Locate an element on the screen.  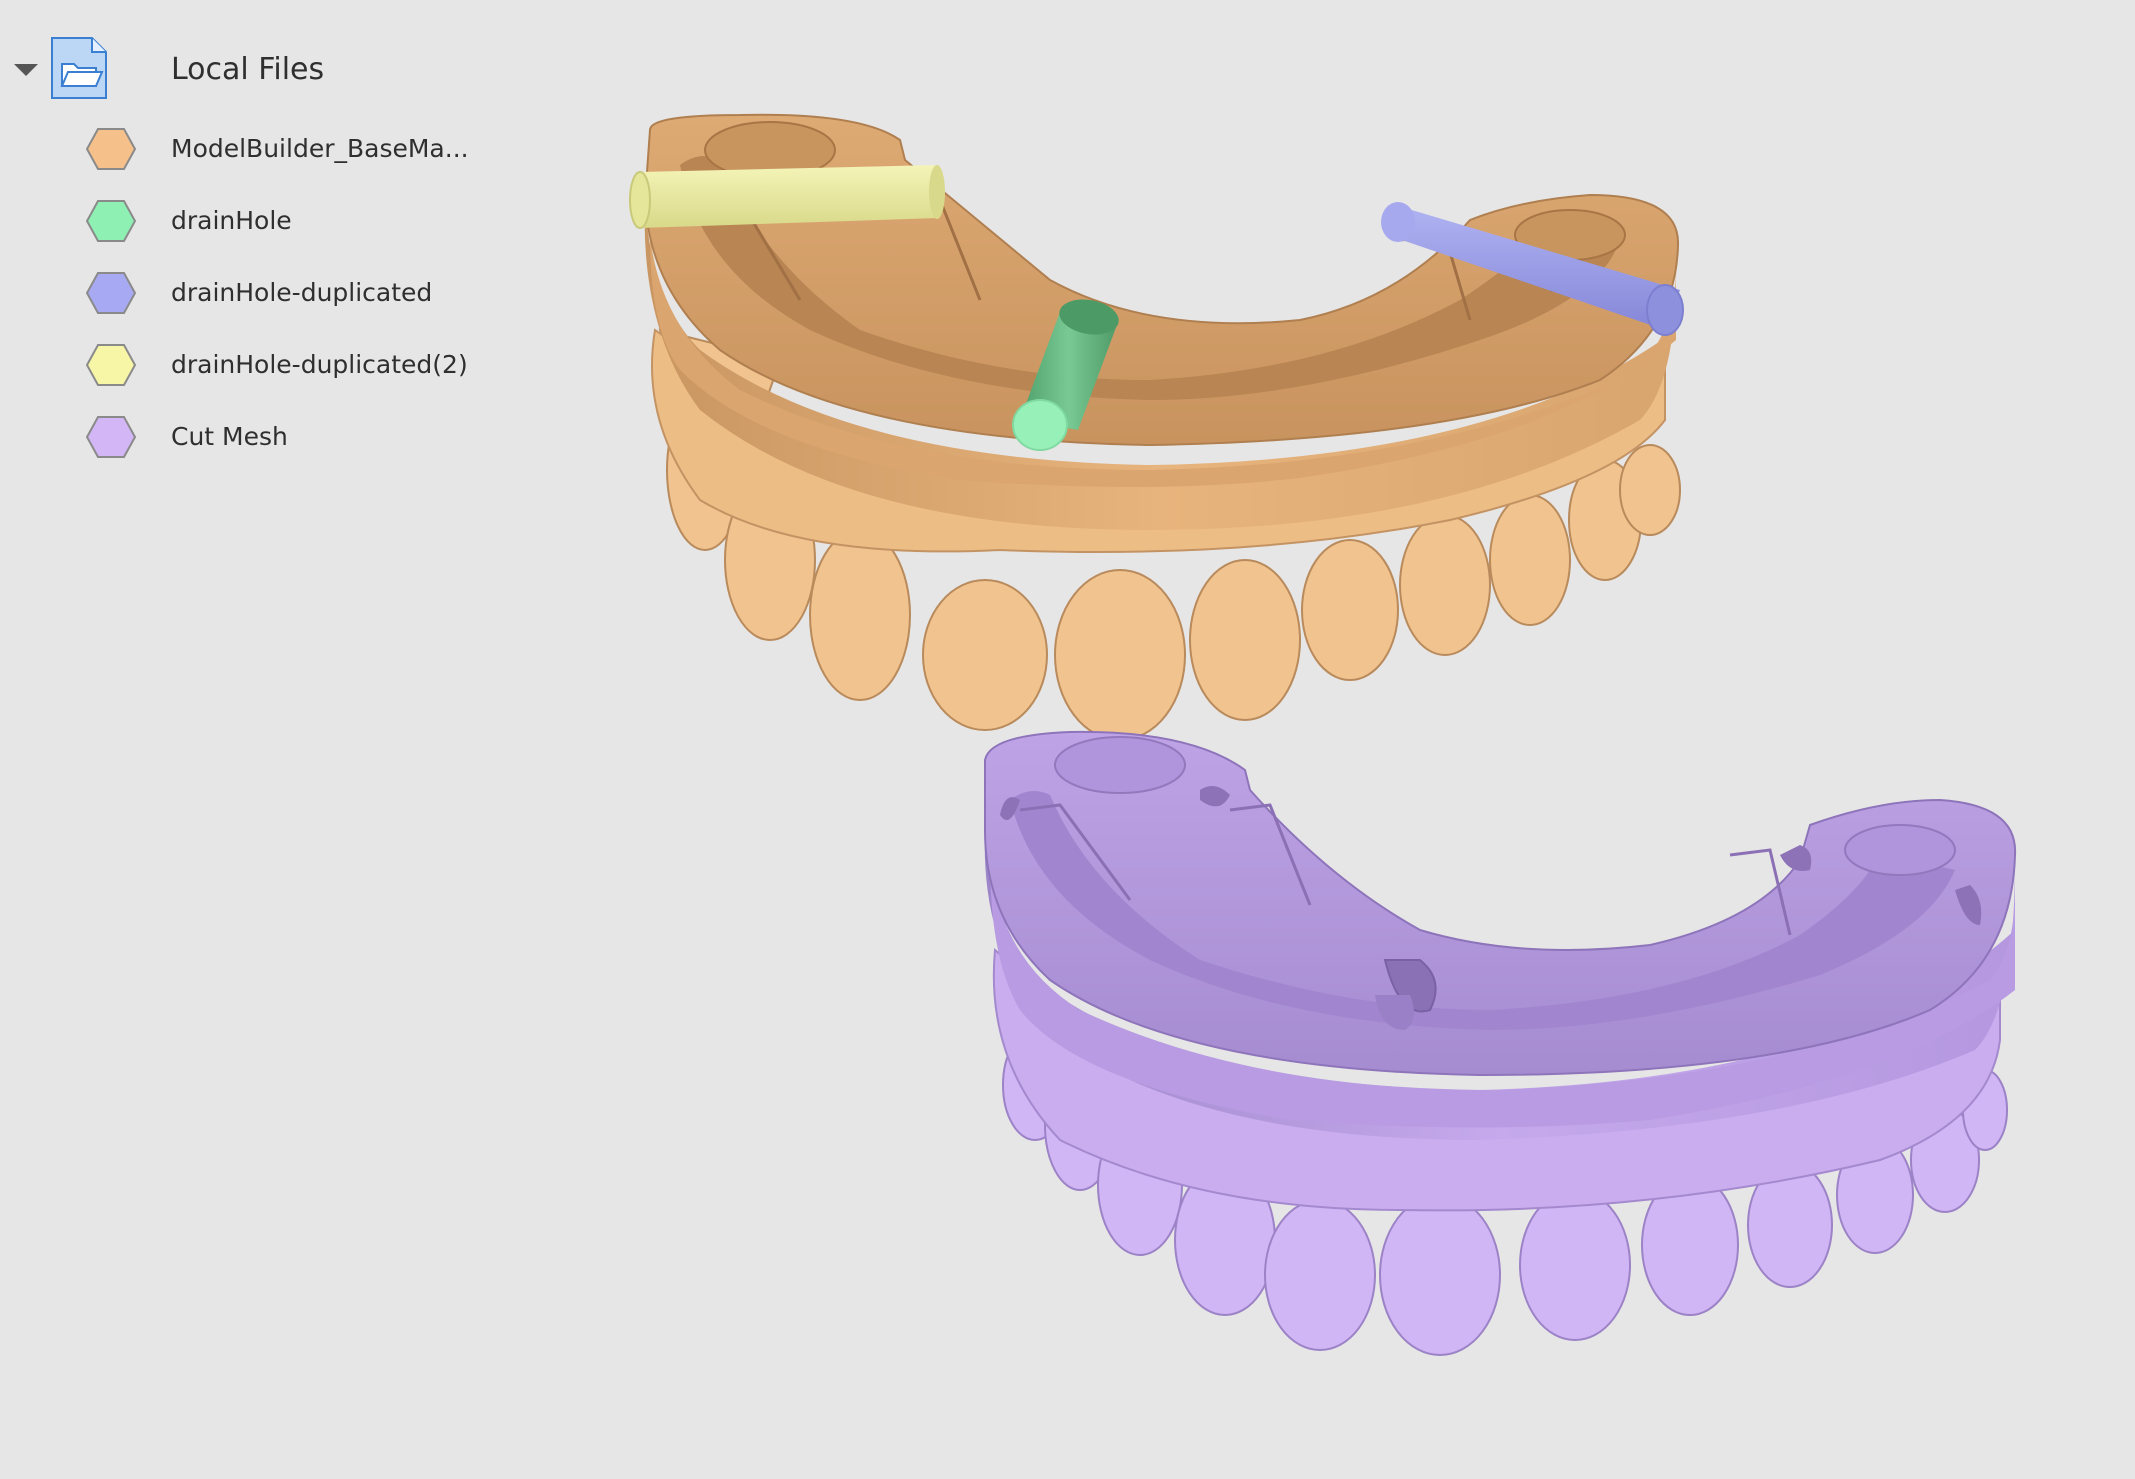
tree-root-local-files: Local Files is located at coordinates (250, 69).